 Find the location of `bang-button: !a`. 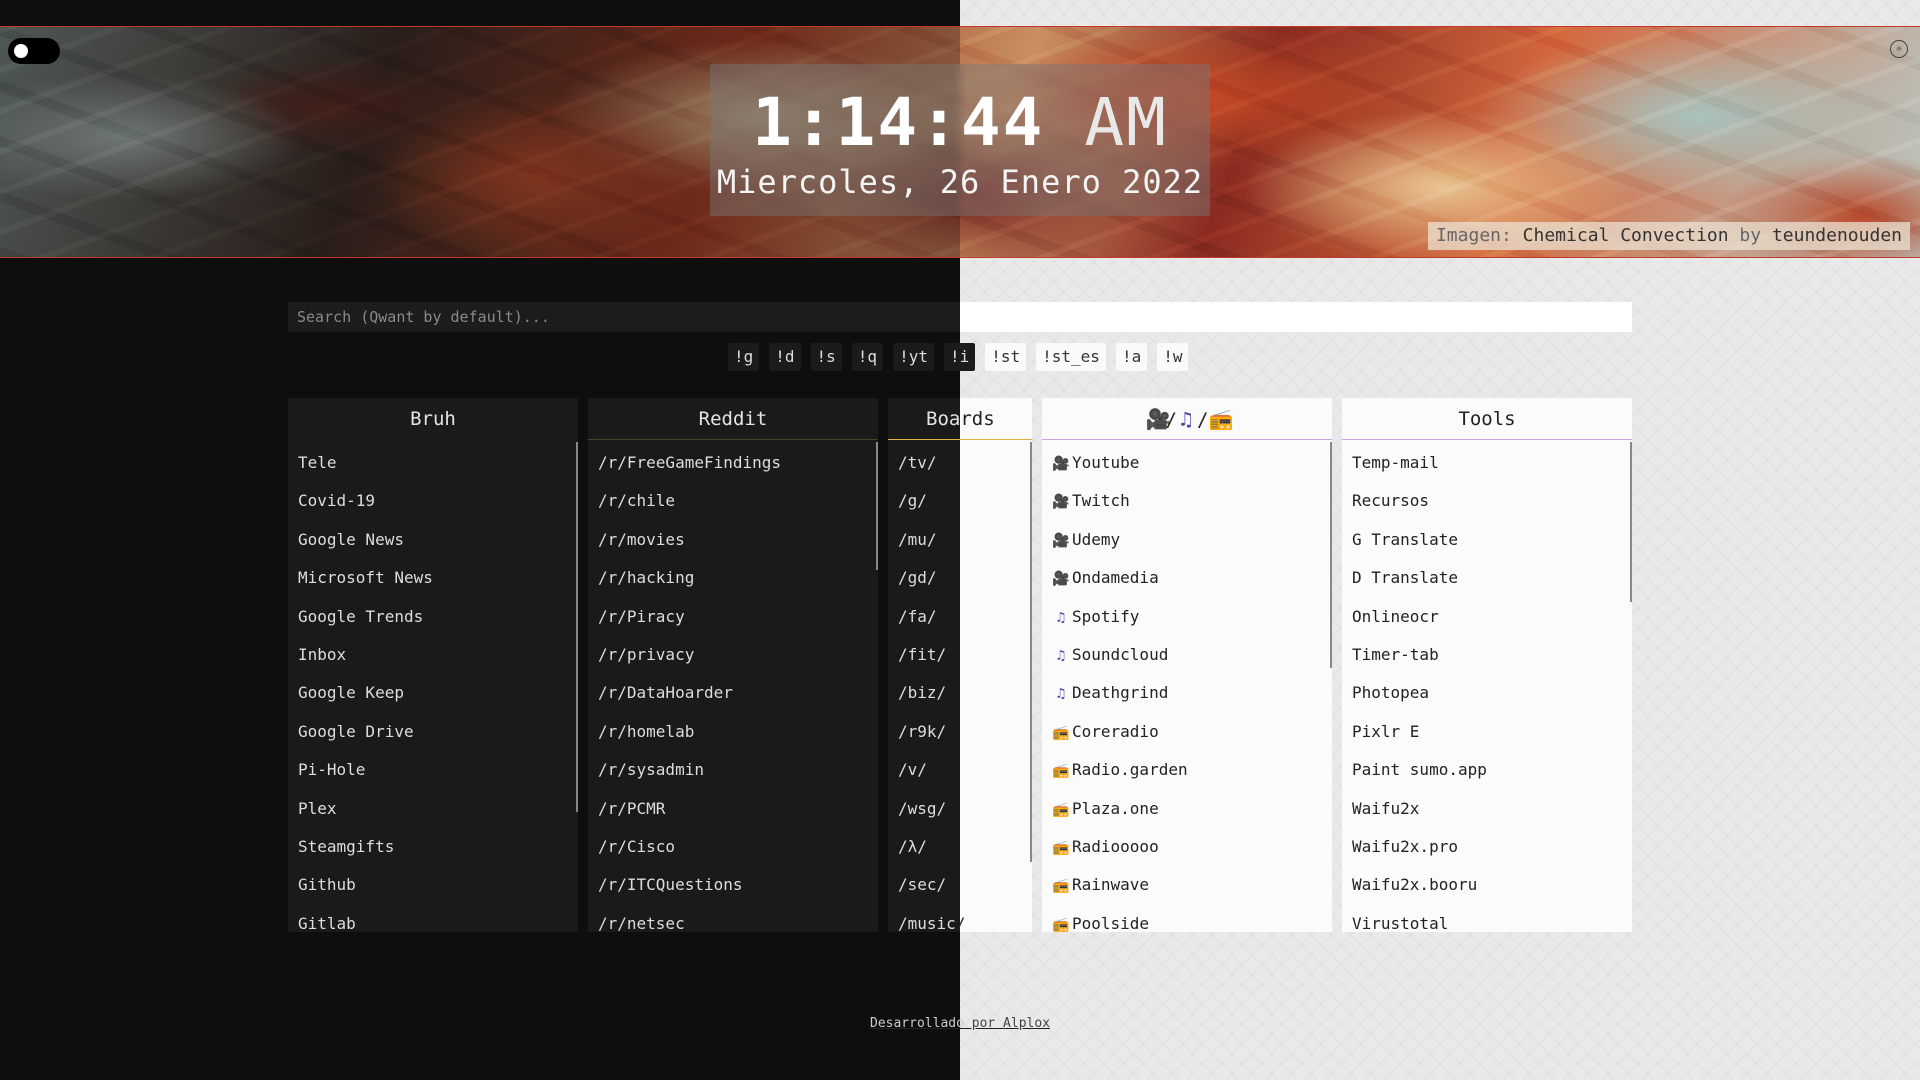

bang-button: !a is located at coordinates (1131, 357).